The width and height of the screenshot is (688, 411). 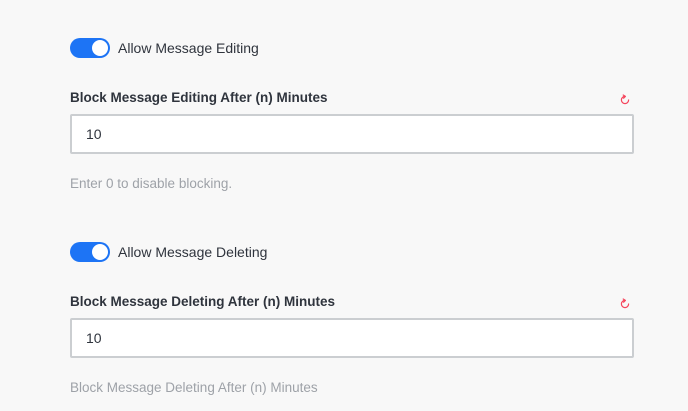 I want to click on allow-deleting-label: Allow Message Deleting, so click(x=193, y=252).